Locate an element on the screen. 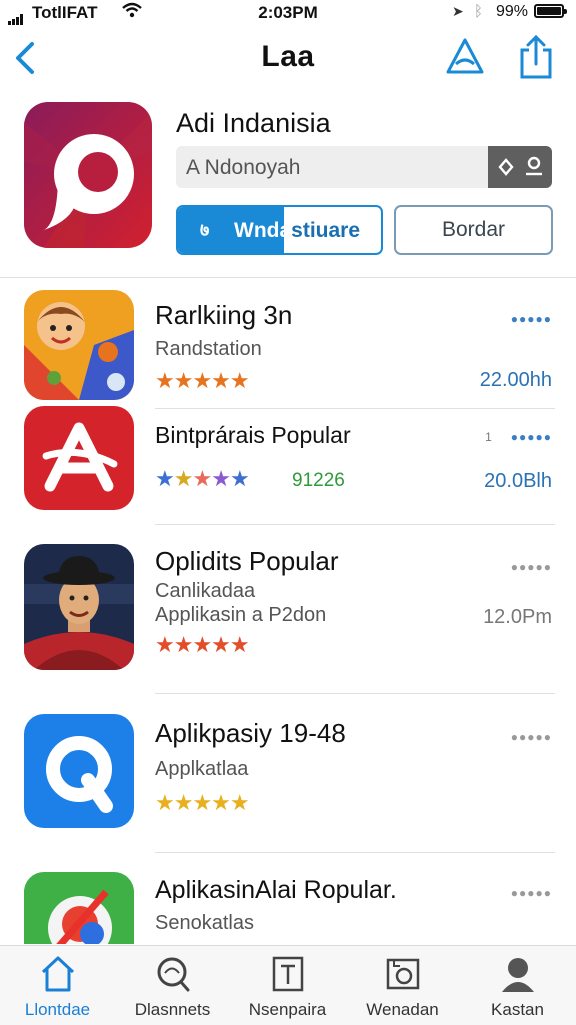 The height and width of the screenshot is (1025, 576). app-subtitle: Applkatlaa is located at coordinates (202, 769).